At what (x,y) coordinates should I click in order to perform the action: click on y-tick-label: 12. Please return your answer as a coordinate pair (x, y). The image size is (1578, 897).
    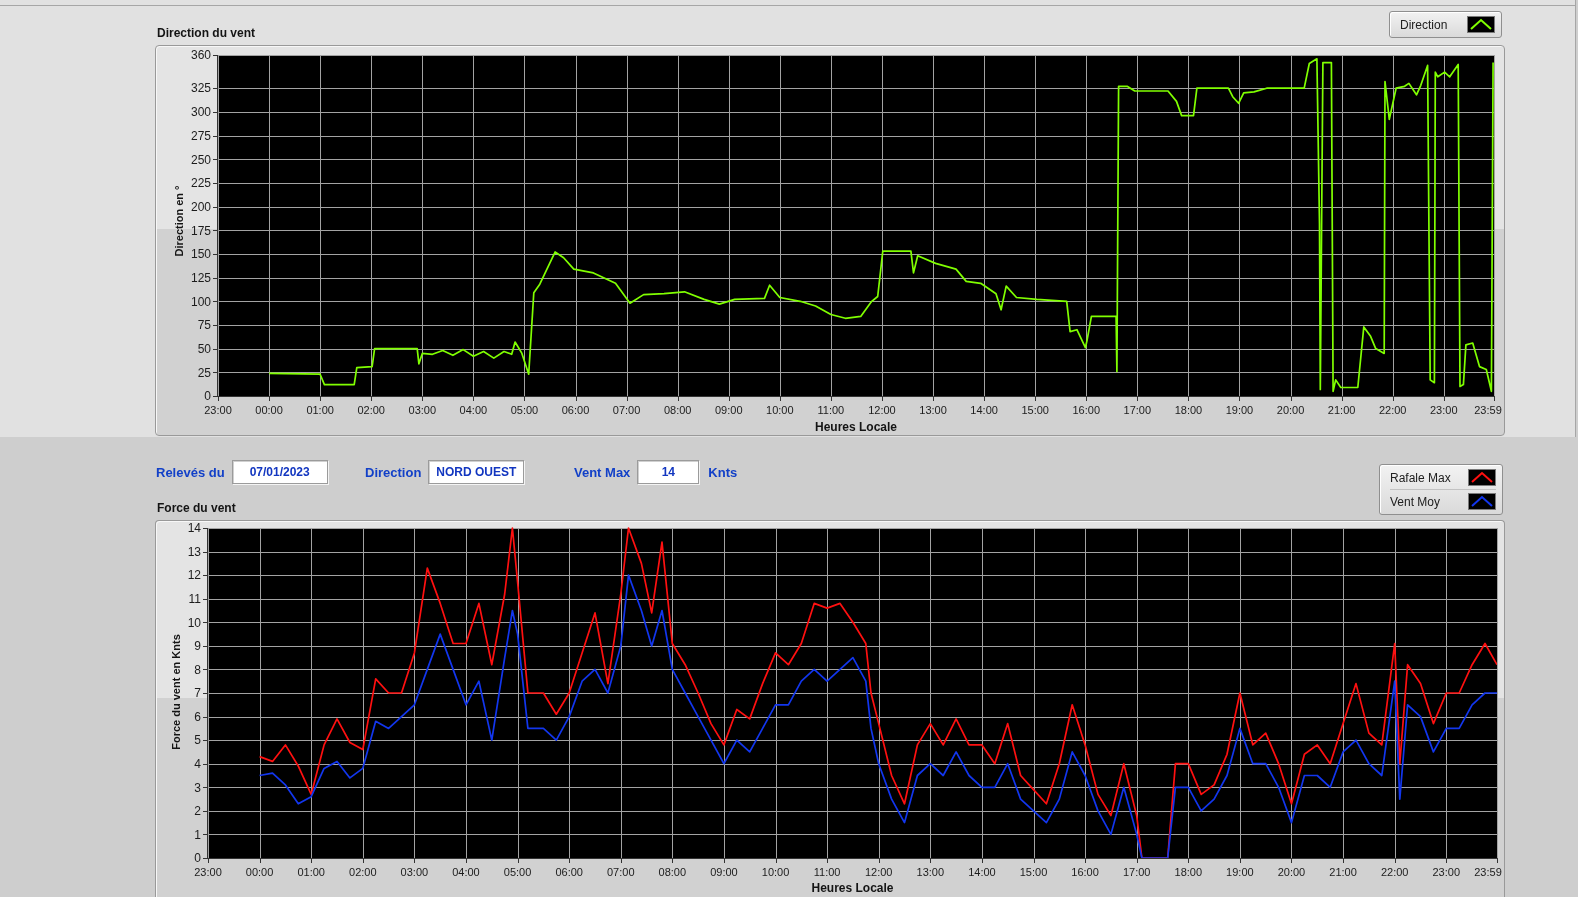
    Looking at the image, I should click on (194, 575).